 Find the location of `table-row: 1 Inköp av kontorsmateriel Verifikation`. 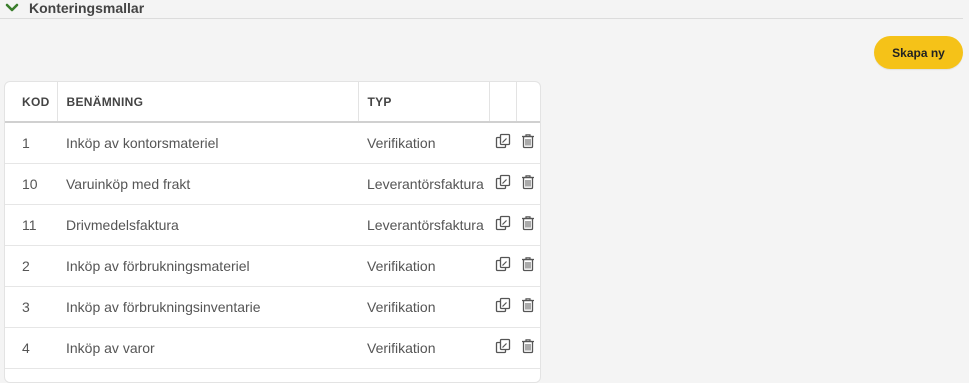

table-row: 1 Inköp av kontorsmateriel Verifikation is located at coordinates (272, 143).